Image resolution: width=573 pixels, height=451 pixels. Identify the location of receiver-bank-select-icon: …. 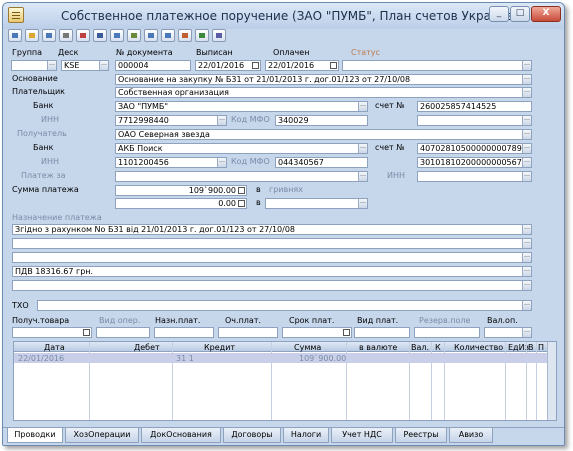
(362, 148).